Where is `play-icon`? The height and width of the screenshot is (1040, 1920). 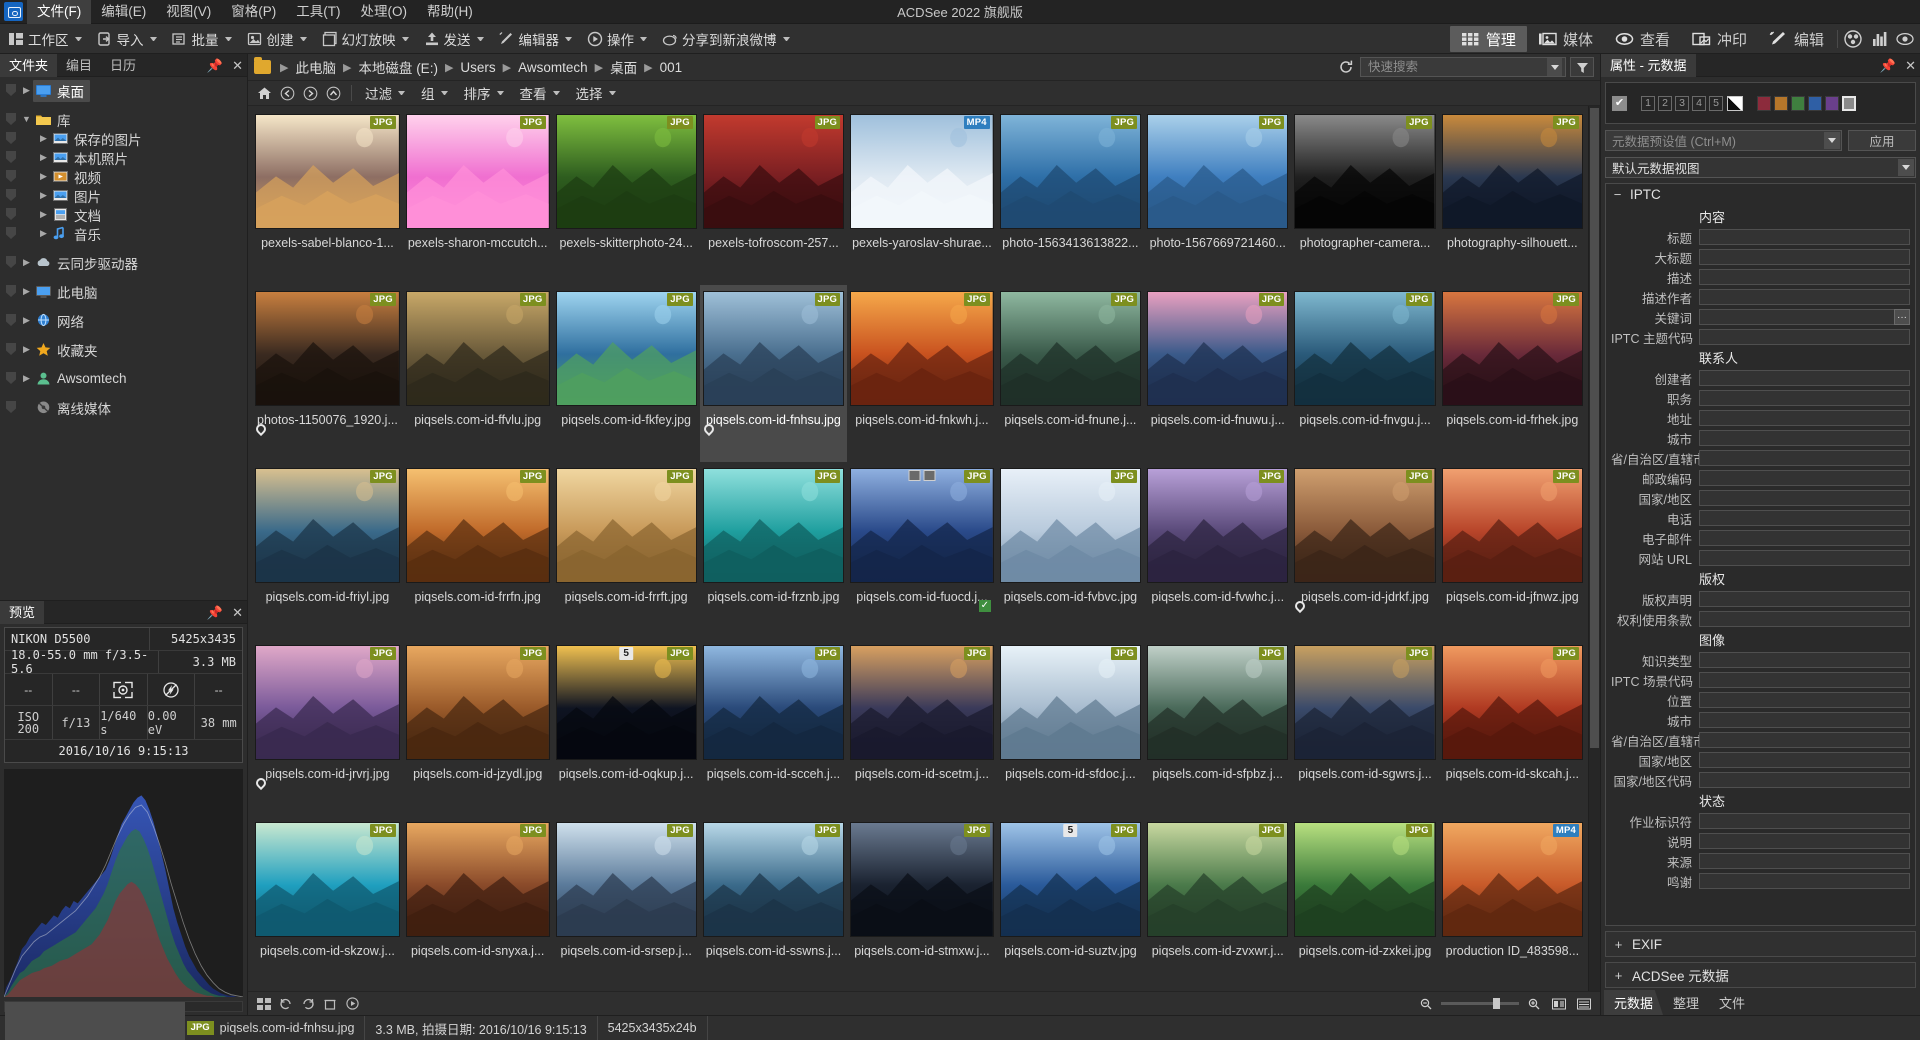
play-icon is located at coordinates (352, 1004).